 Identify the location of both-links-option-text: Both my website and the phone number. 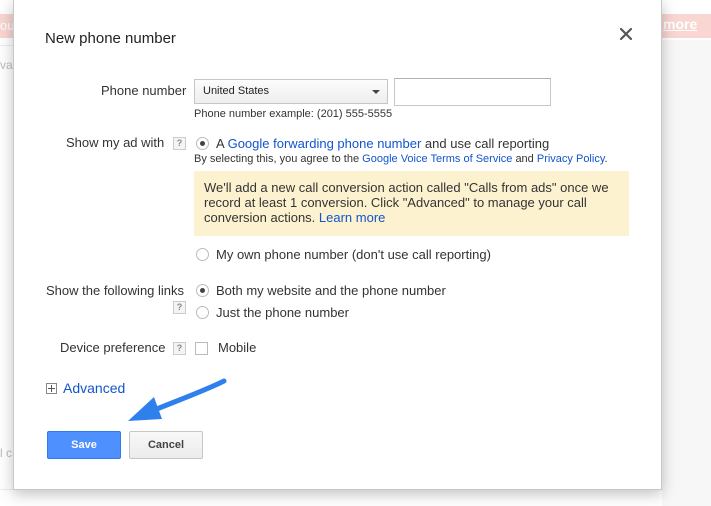
(331, 290).